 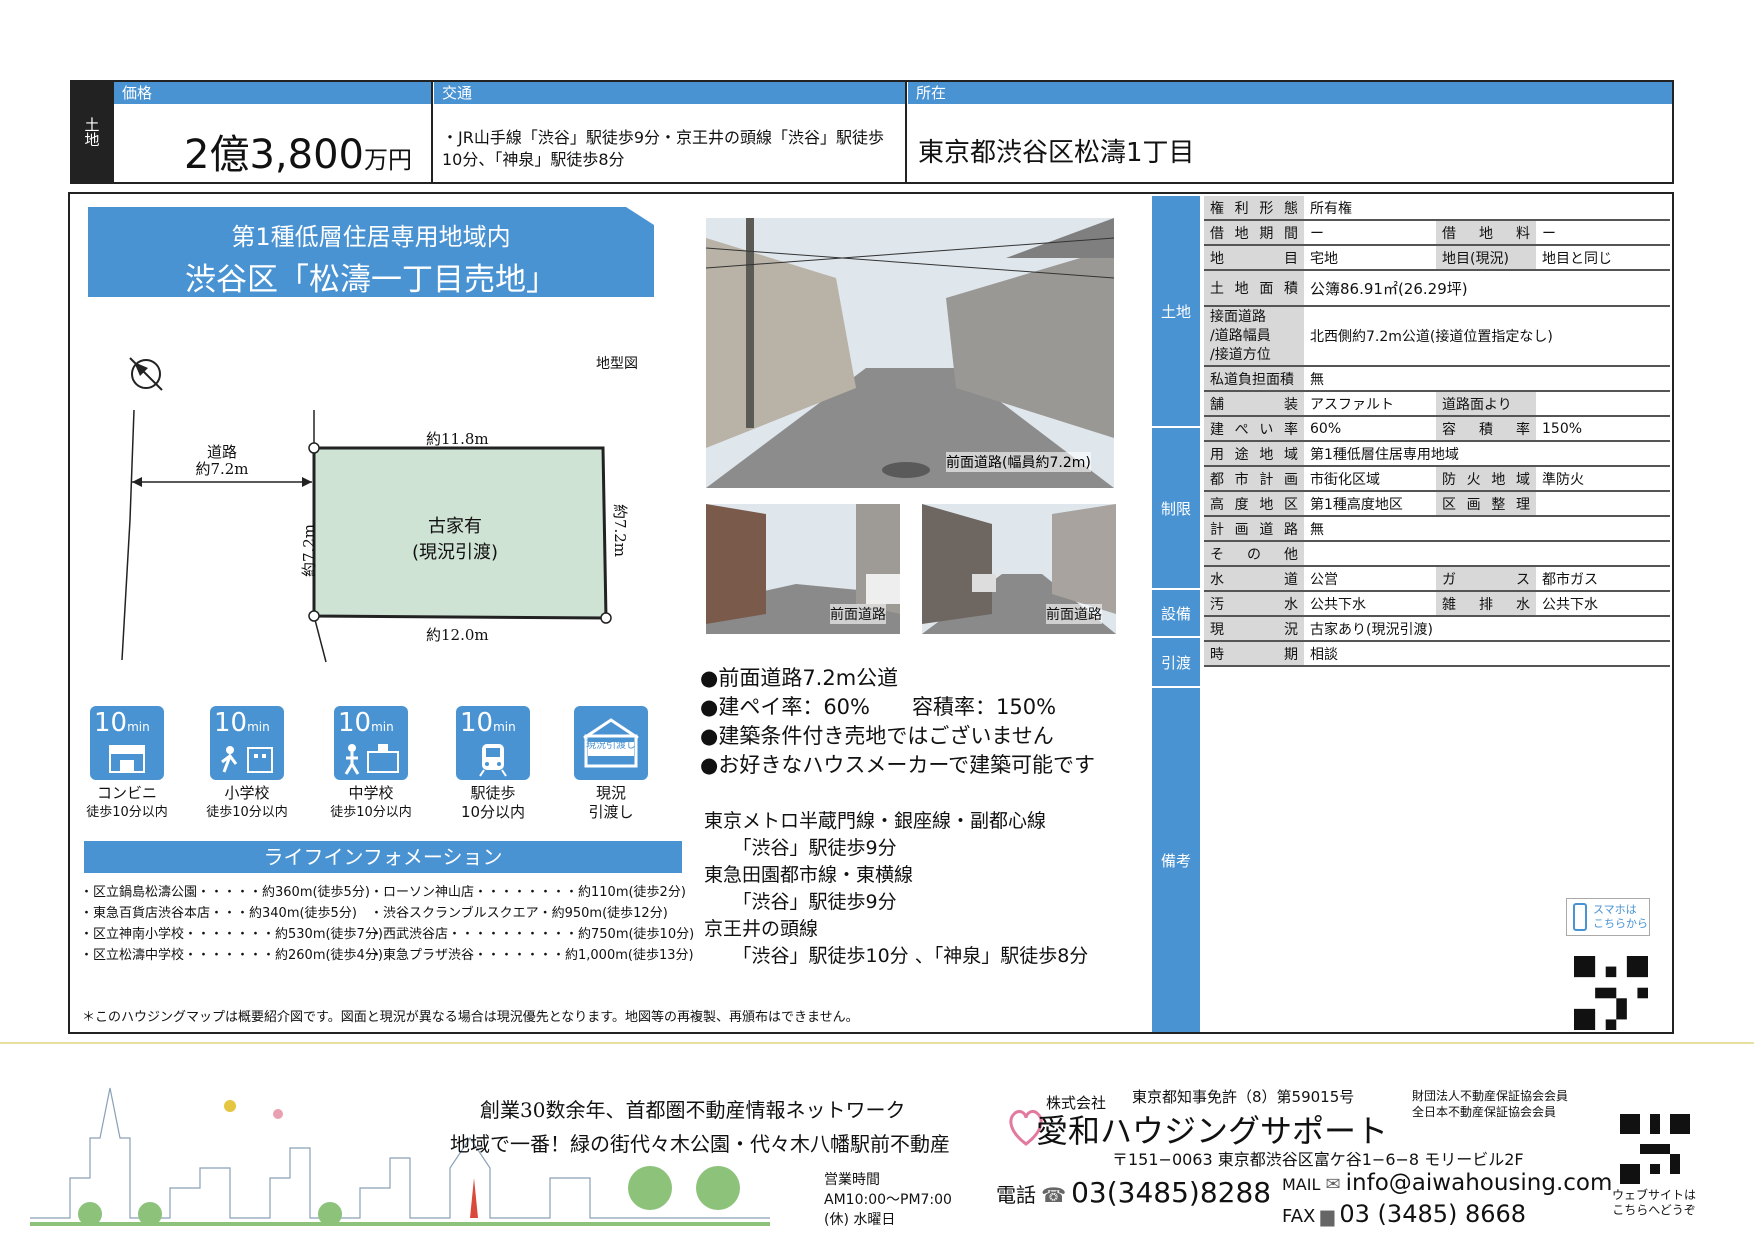 I want to click on hours-title: 営業時間, so click(x=852, y=1180).